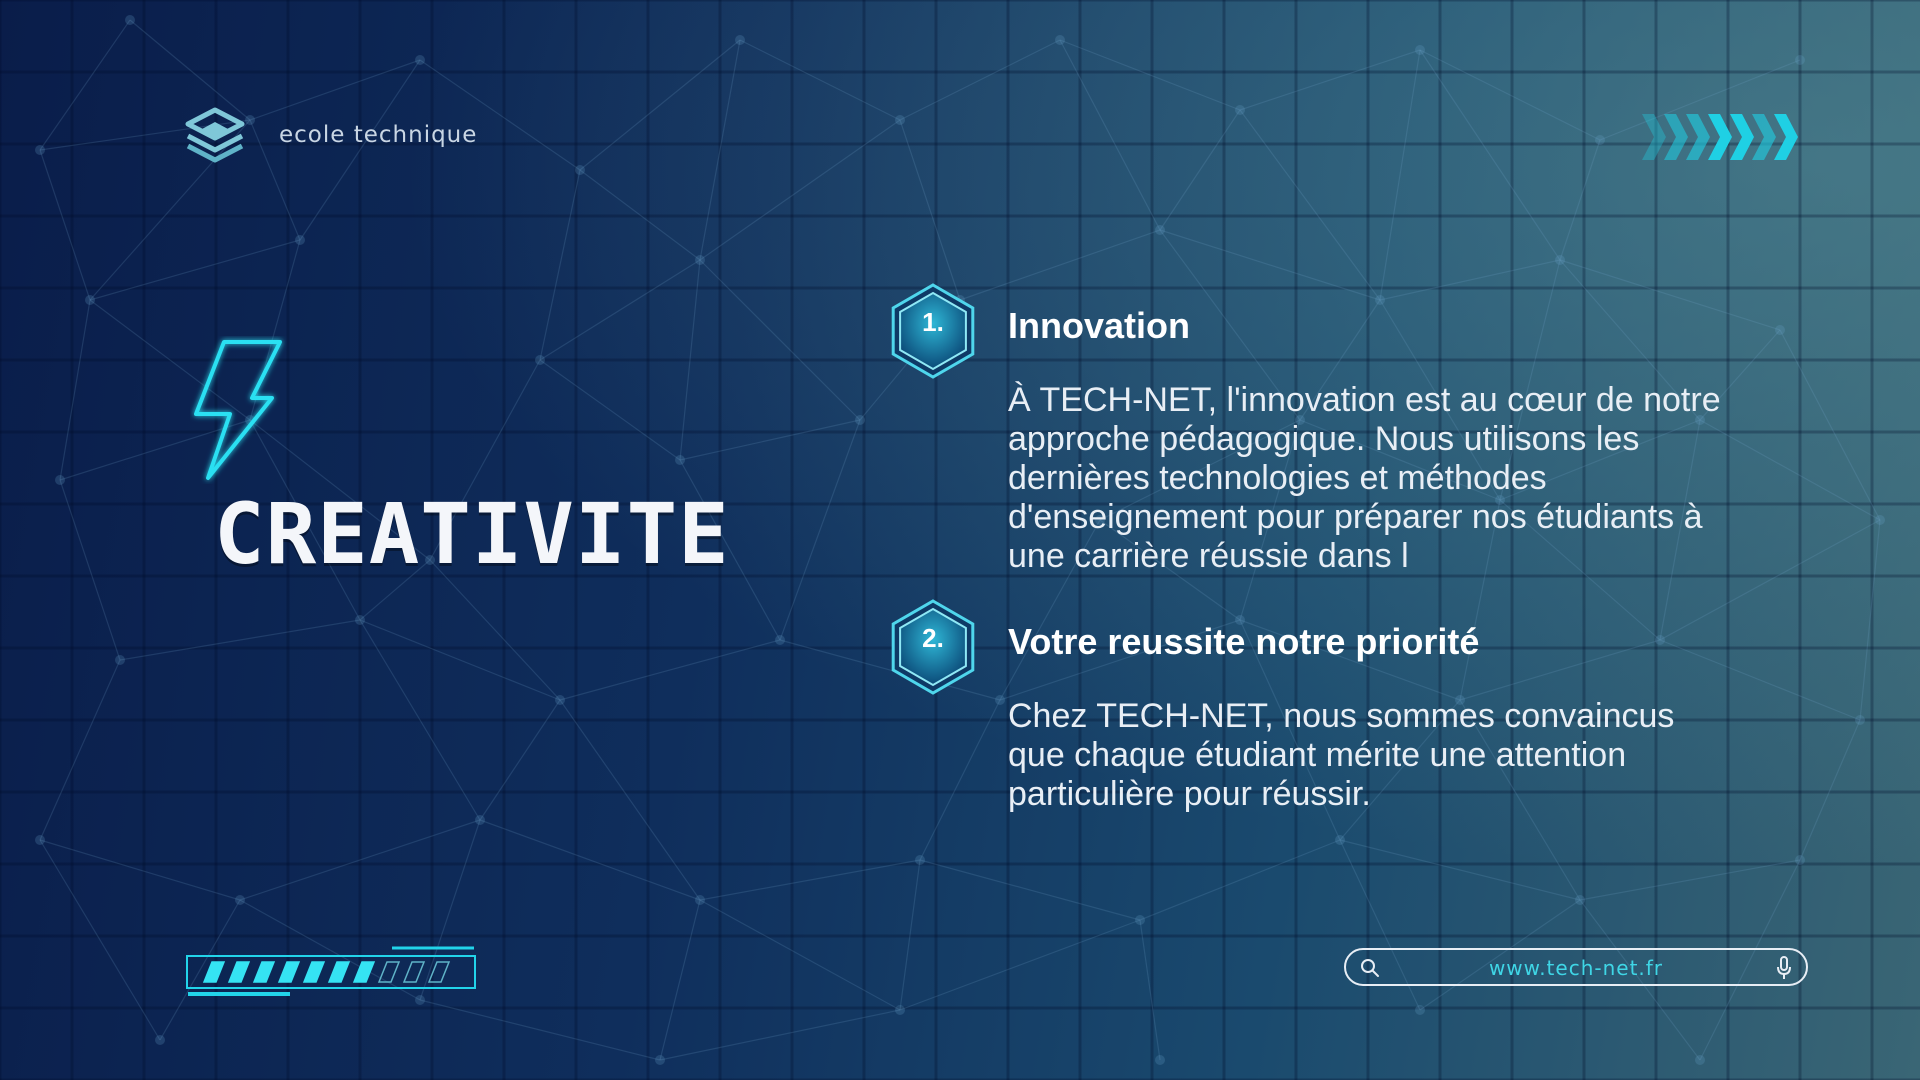 The height and width of the screenshot is (1080, 1920). I want to click on headline: CREATIVITE, so click(472, 534).